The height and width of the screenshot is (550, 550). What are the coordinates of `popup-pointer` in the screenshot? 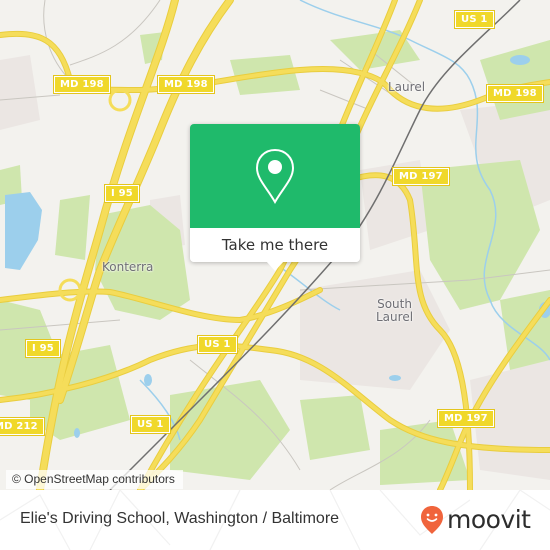 It's located at (275, 266).